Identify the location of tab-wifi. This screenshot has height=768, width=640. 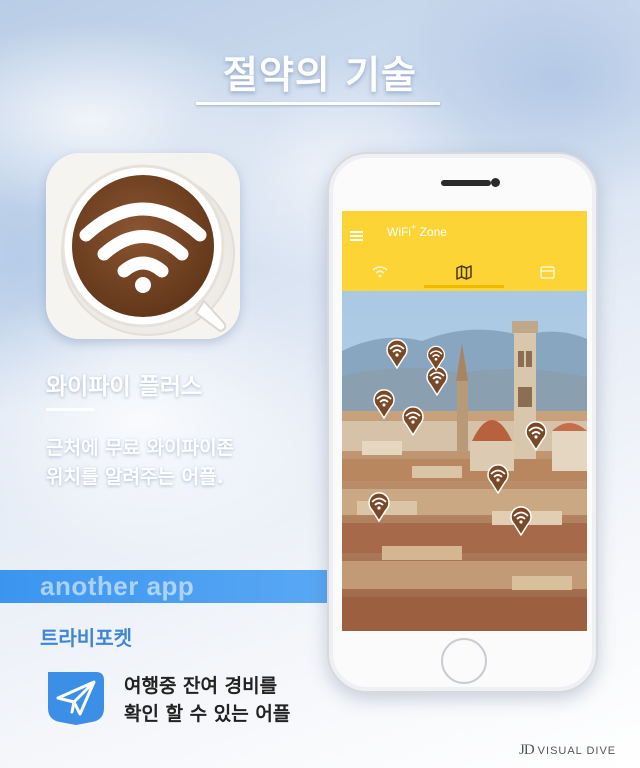
(380, 272).